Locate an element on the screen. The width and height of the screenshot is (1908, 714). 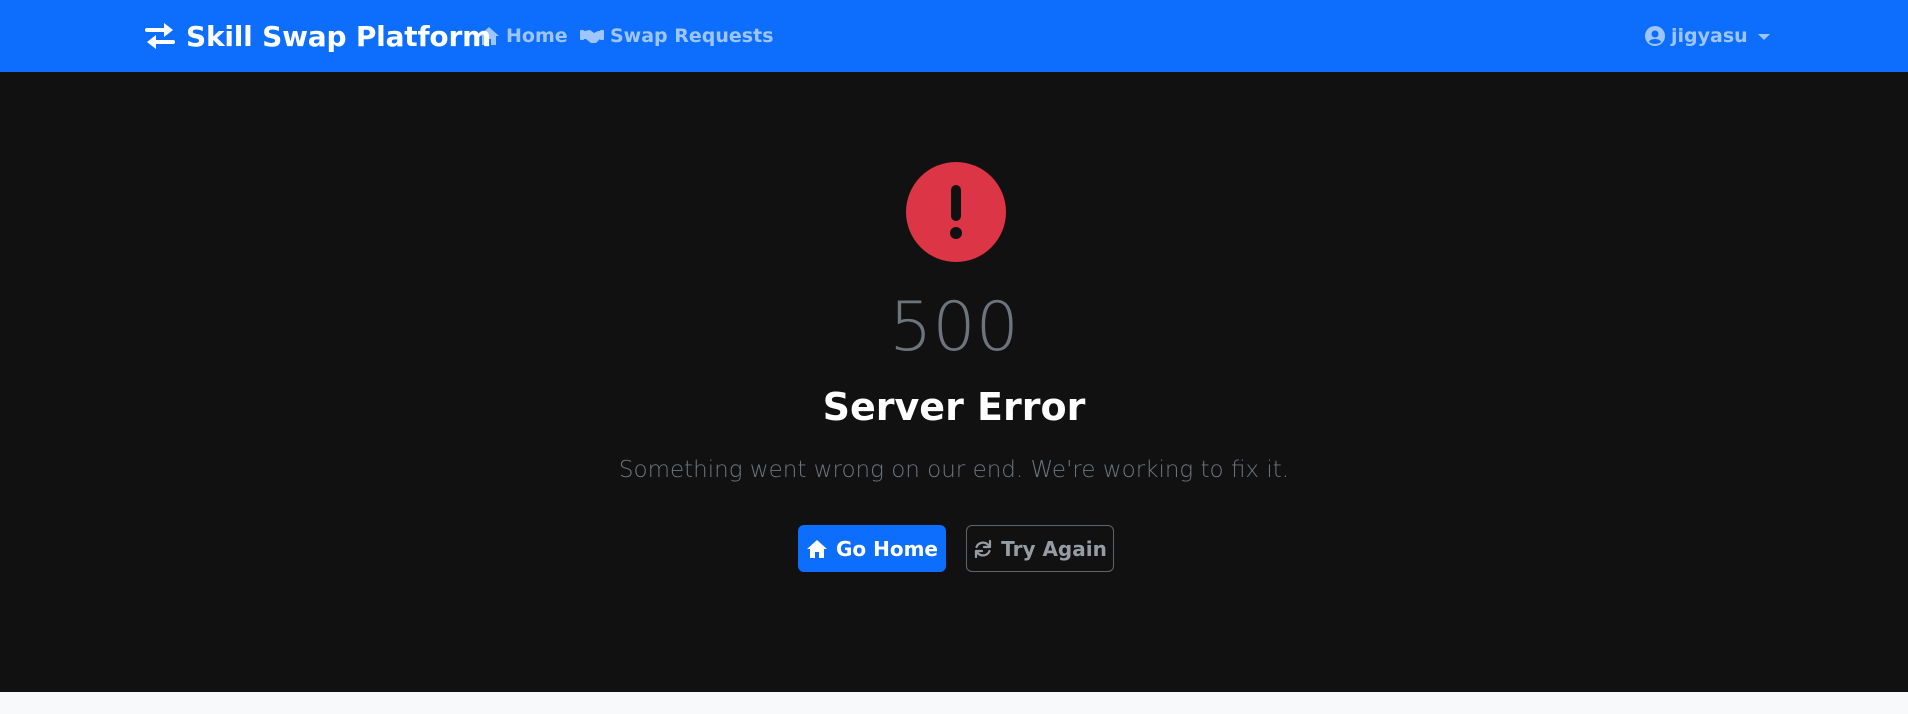
exchange-icon is located at coordinates (160, 36).